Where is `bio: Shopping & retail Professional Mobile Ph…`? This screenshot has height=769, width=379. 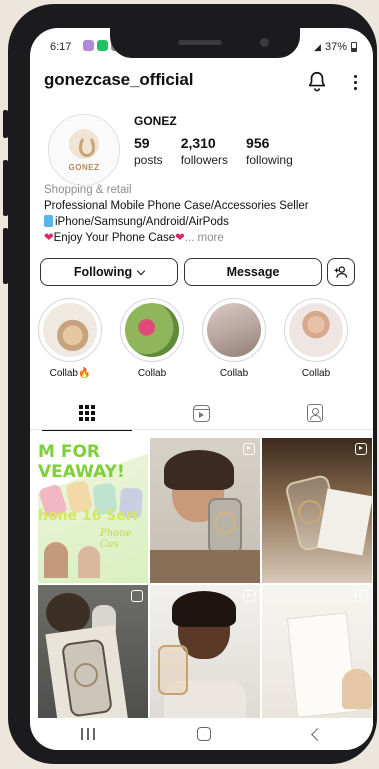
bio: Shopping & retail Professional Mobile Ph… is located at coordinates (204, 214).